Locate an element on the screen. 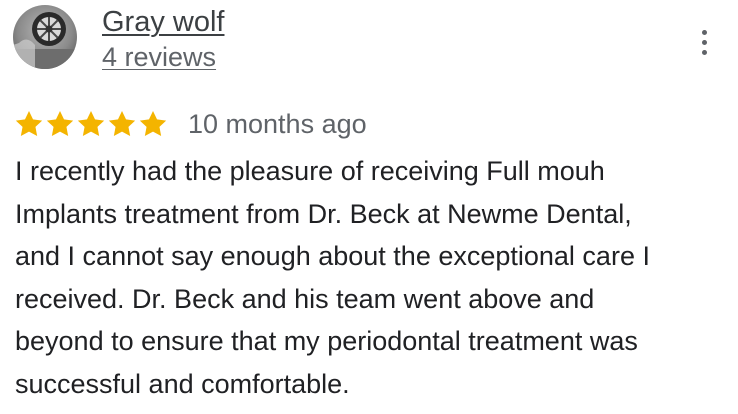 This screenshot has width=738, height=414. review-text-line: successful and comfortable. is located at coordinates (182, 383).